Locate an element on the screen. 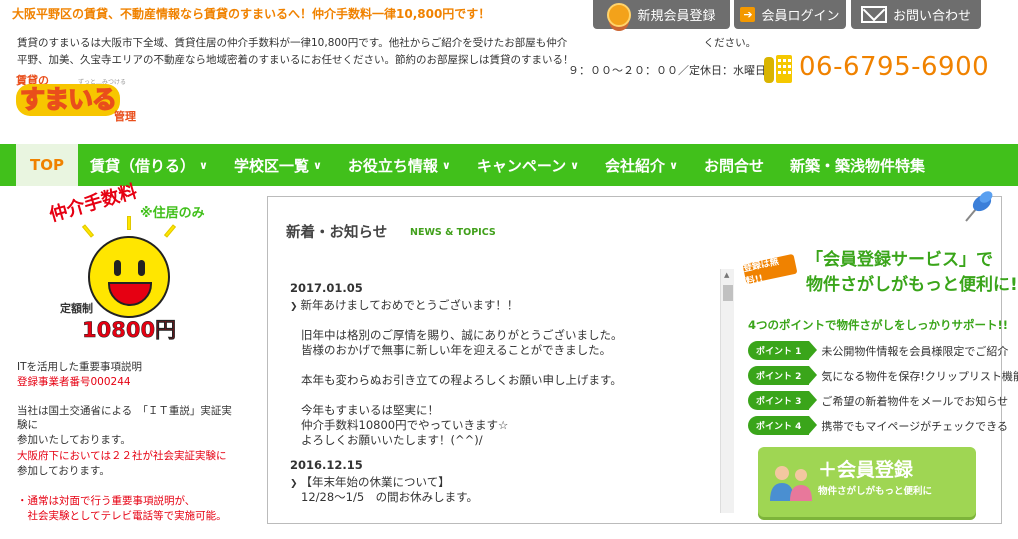  fee-promo-banner: 仲介手数料 ※住居のみ 定額制 10800円 is located at coordinates (136, 262).